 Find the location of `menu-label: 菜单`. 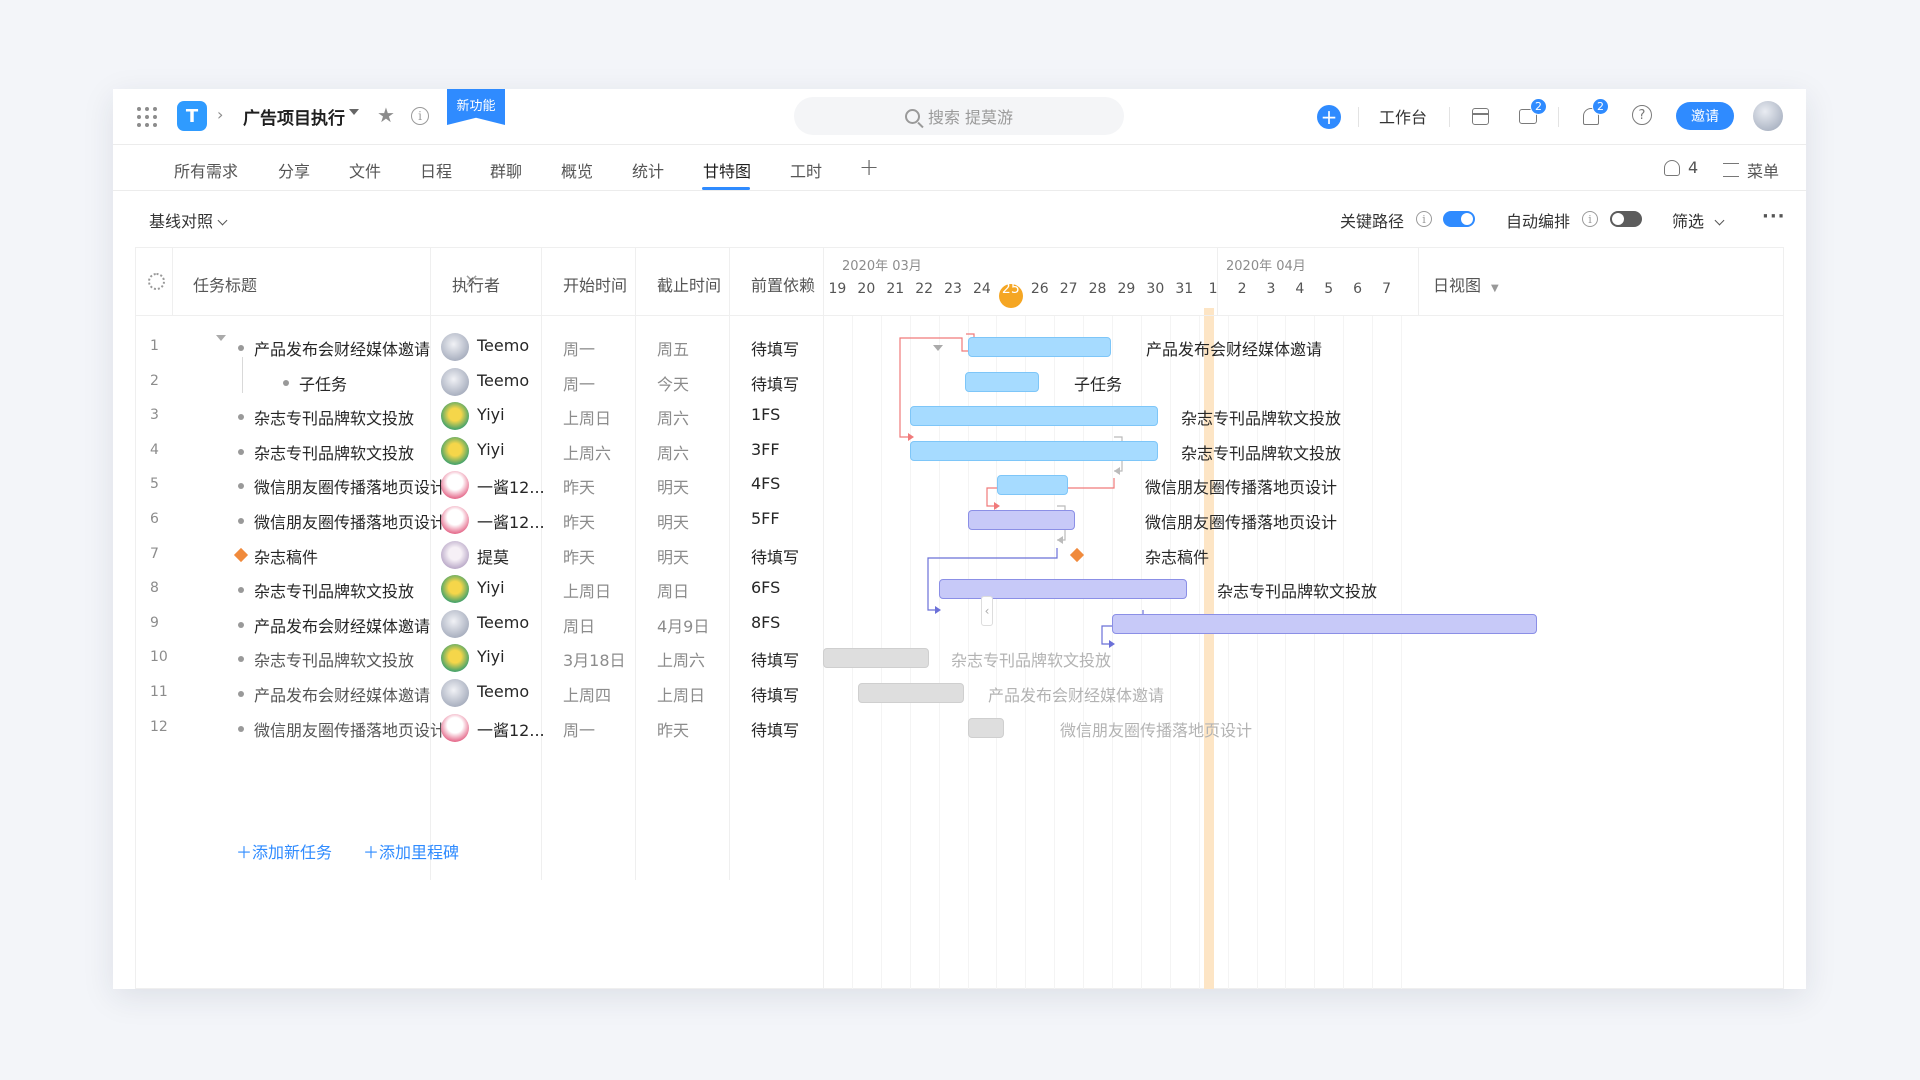

menu-label: 菜单 is located at coordinates (1763, 171).